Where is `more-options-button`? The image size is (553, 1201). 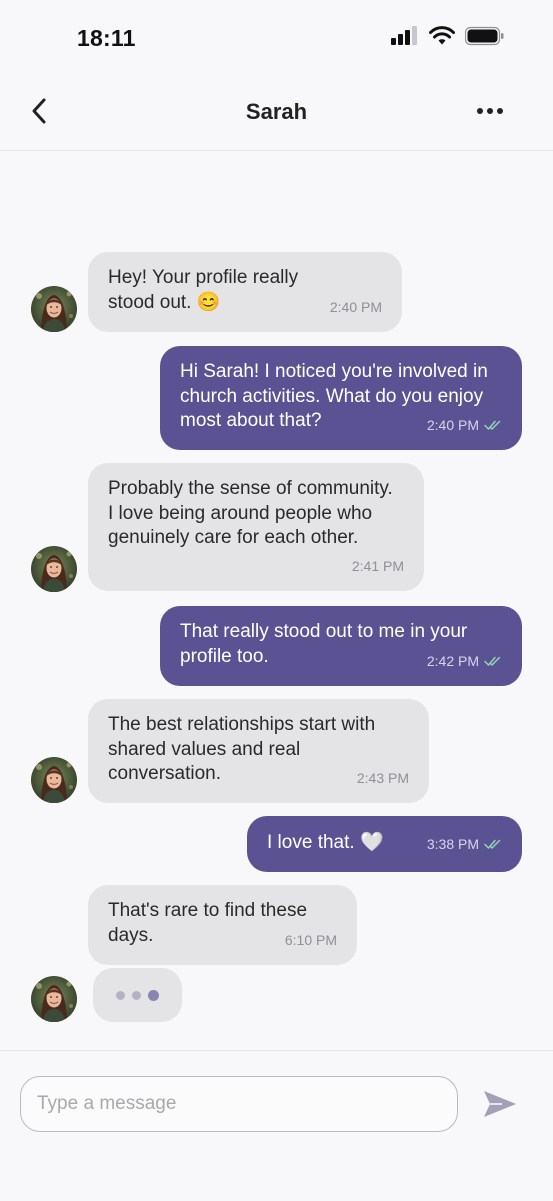 more-options-button is located at coordinates (490, 111).